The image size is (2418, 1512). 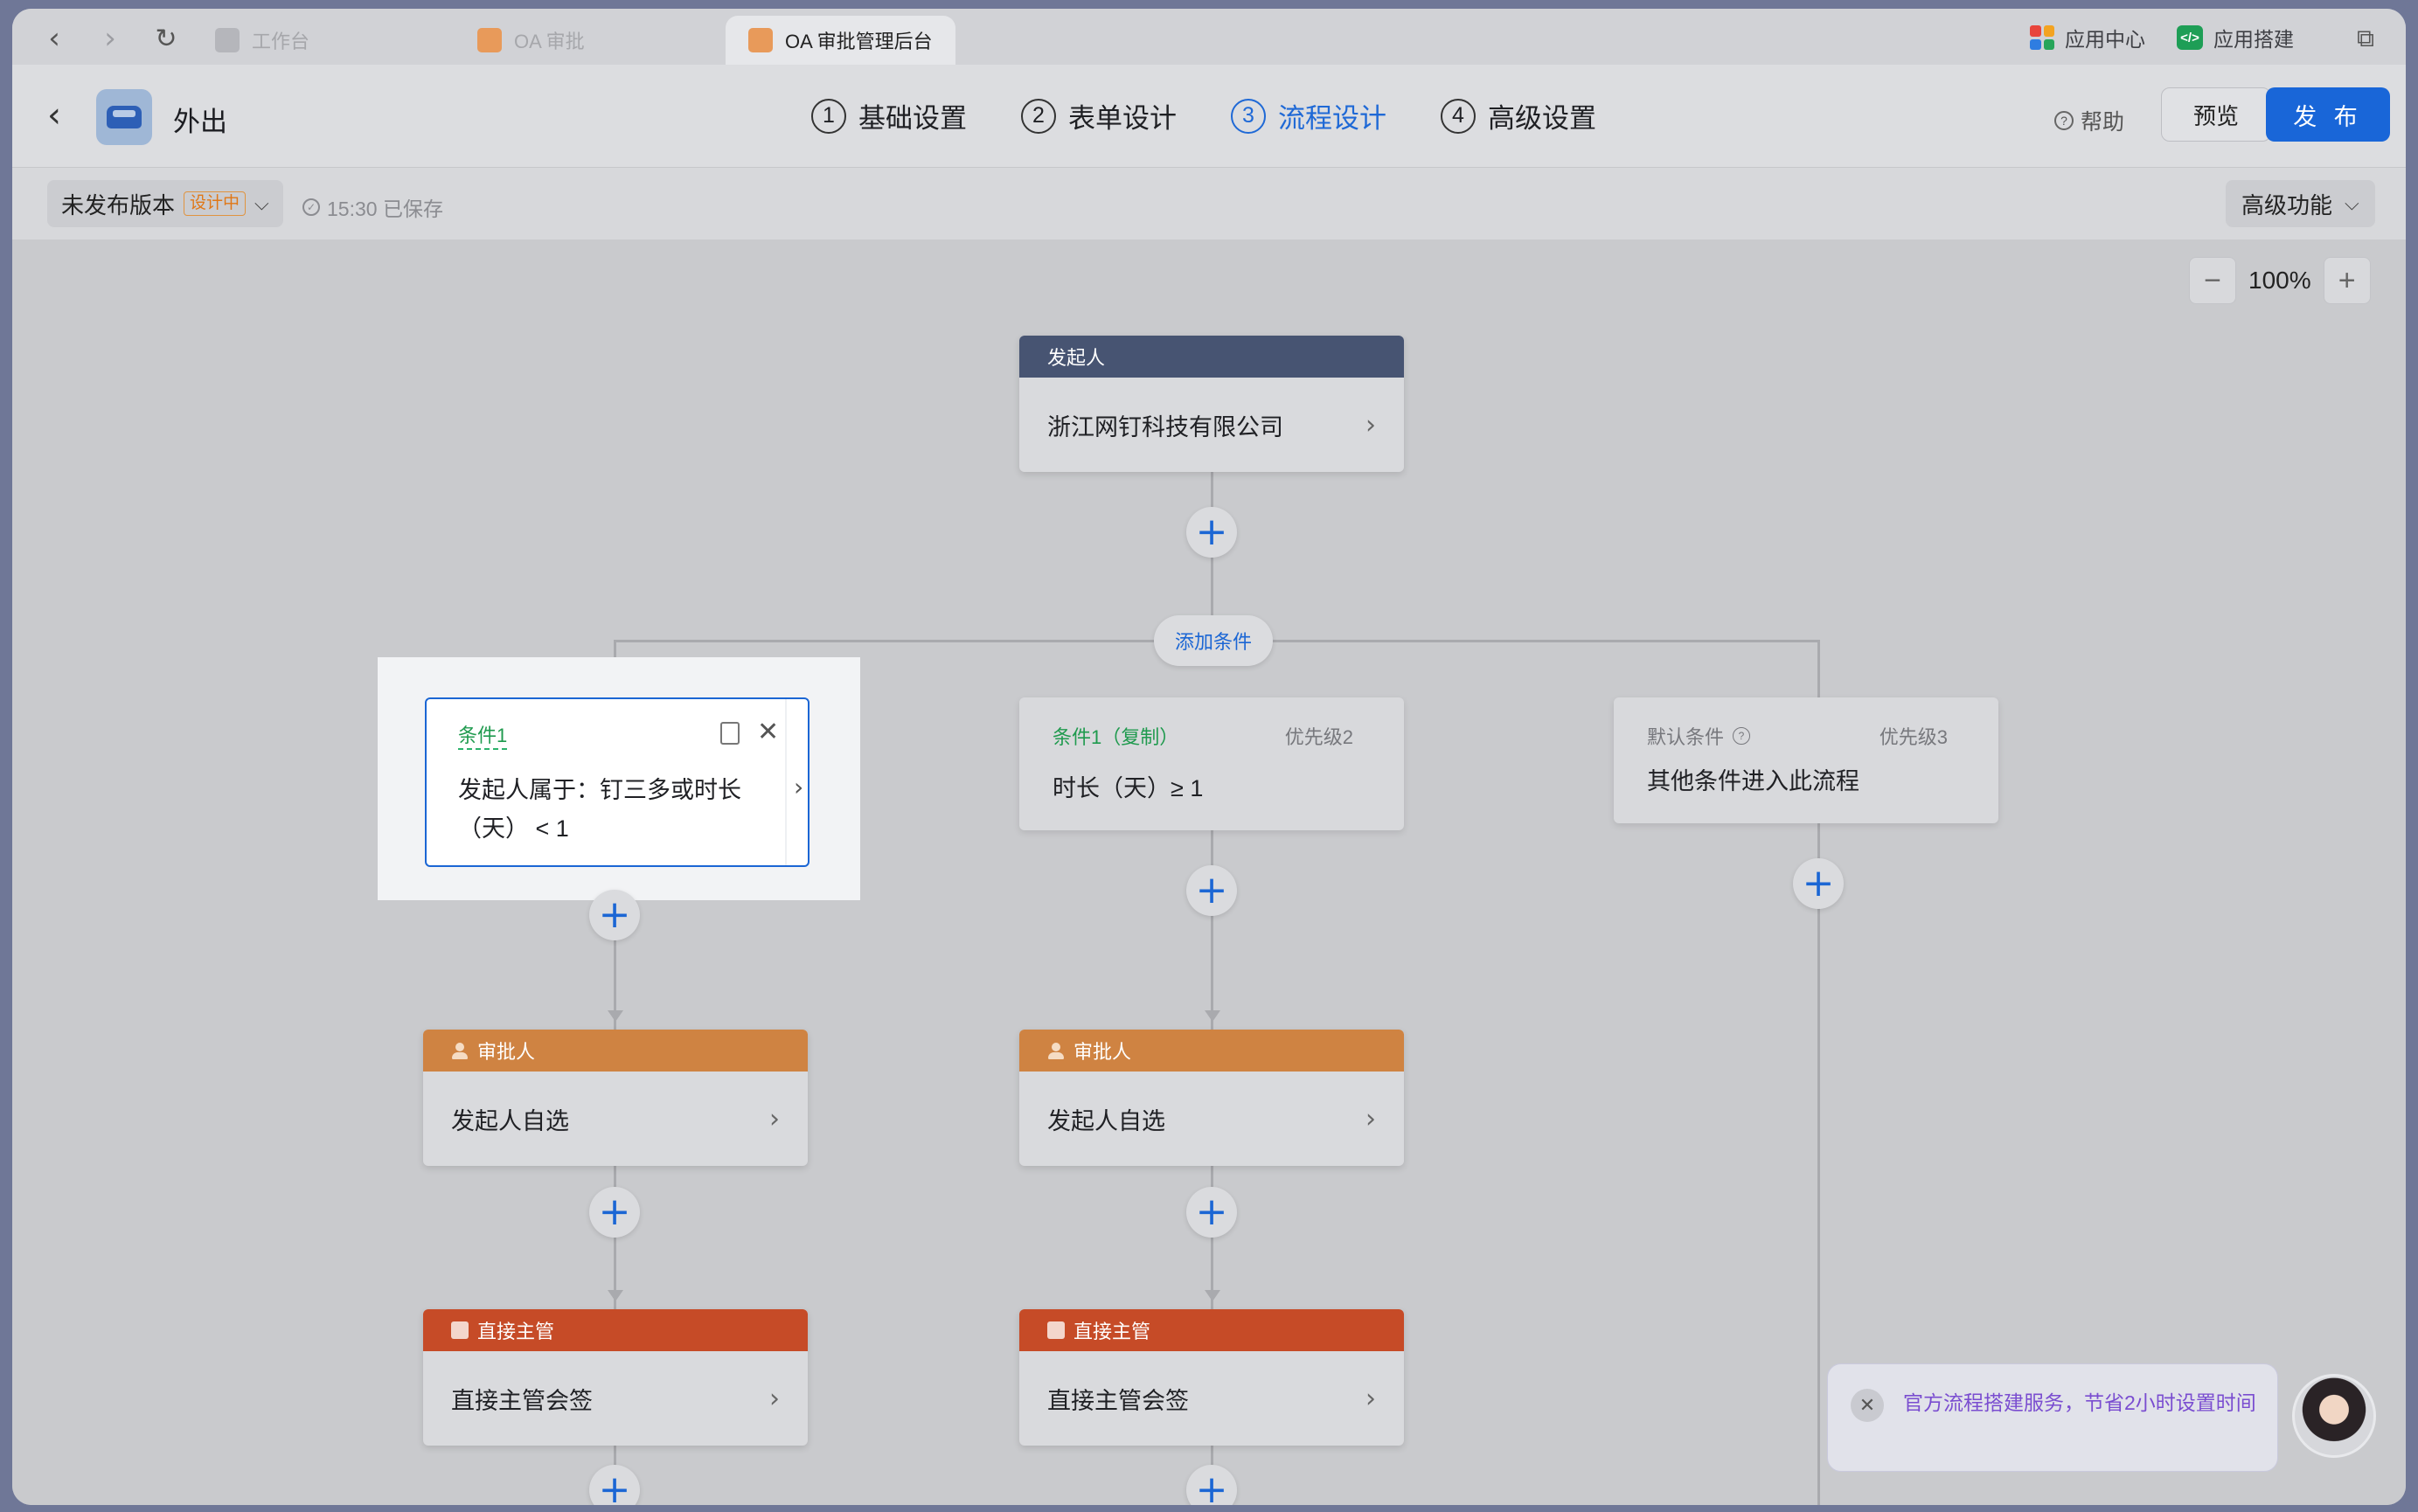 I want to click on condition-title: 默认条件, so click(x=1686, y=737).